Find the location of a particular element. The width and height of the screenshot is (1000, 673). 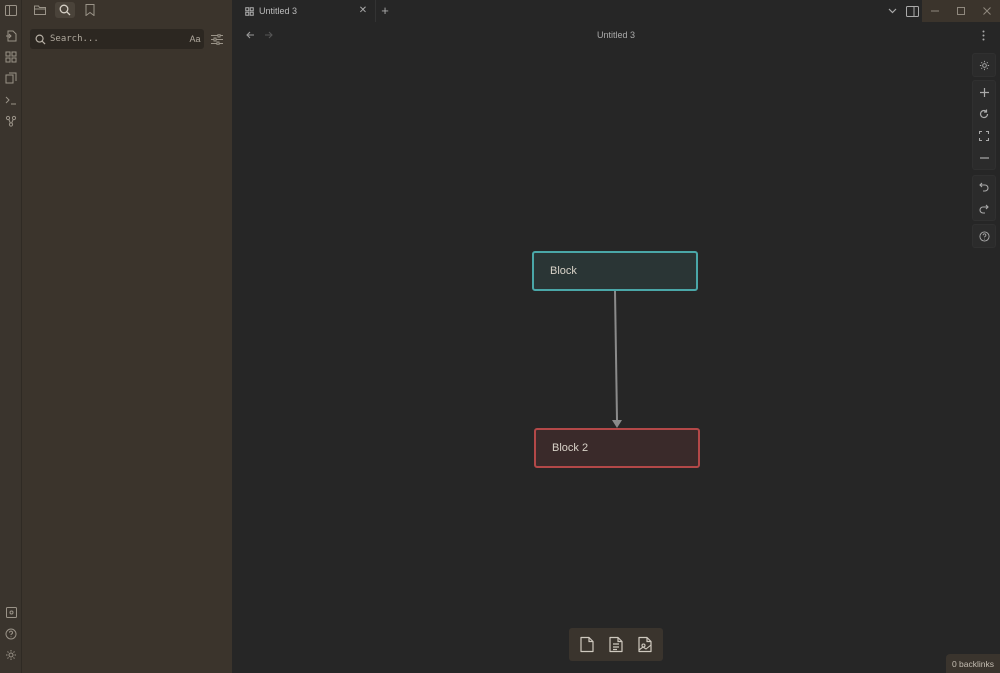

left-ribbon is located at coordinates (11, 336).